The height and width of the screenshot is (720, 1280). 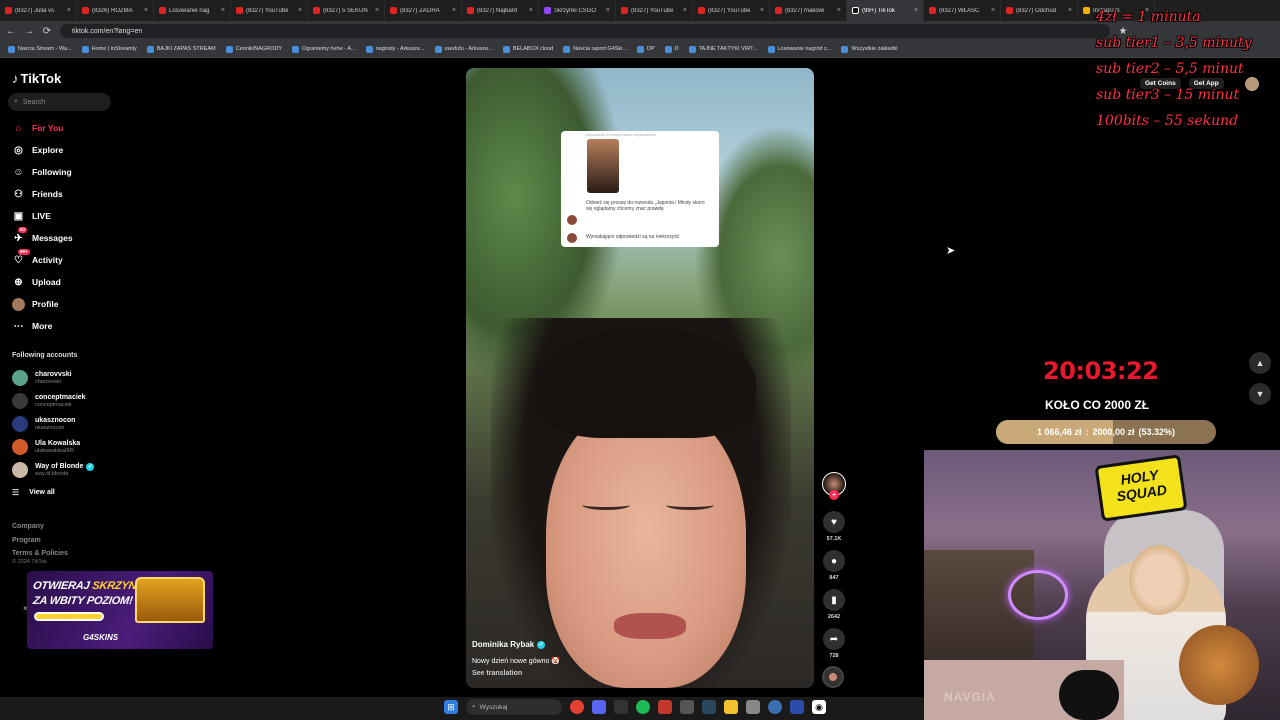 I want to click on folder-icon, so click(x=731, y=707).